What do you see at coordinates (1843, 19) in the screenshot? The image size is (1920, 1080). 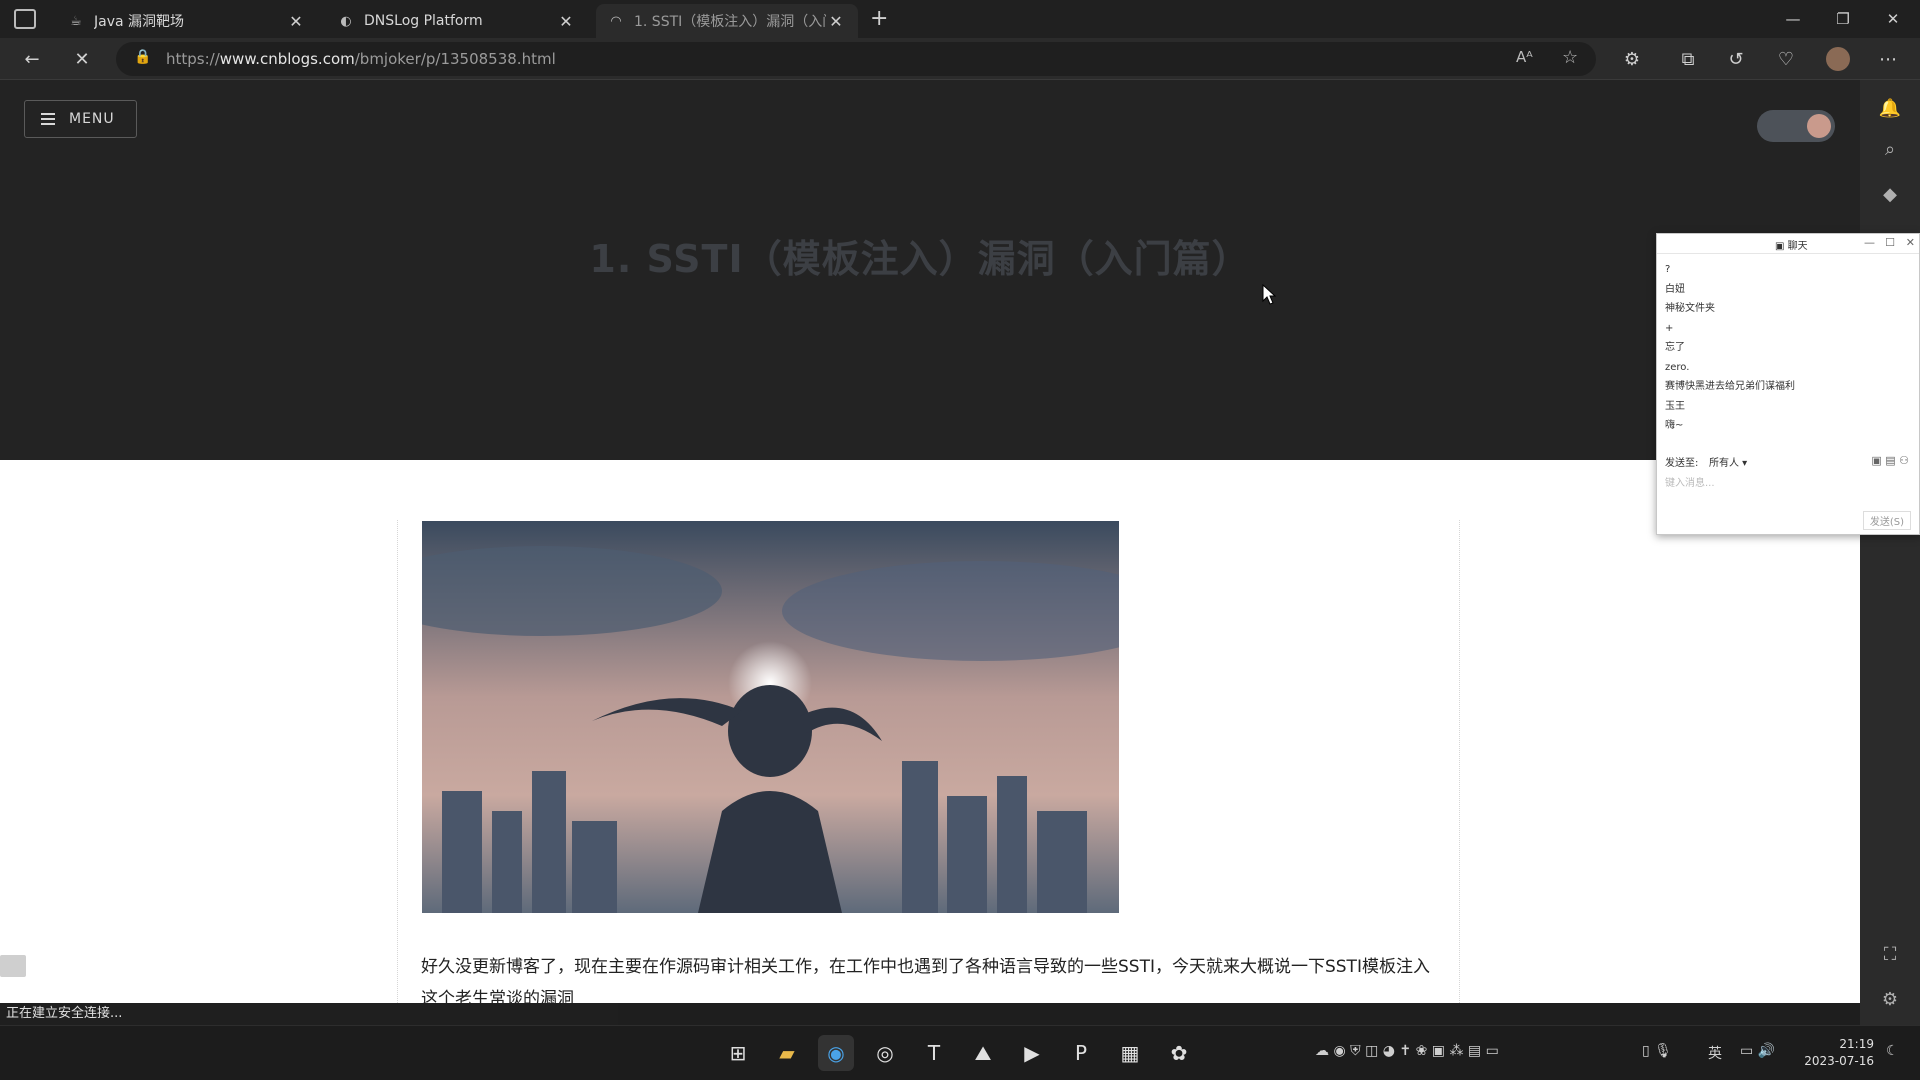 I see `restore-icon: ❐` at bounding box center [1843, 19].